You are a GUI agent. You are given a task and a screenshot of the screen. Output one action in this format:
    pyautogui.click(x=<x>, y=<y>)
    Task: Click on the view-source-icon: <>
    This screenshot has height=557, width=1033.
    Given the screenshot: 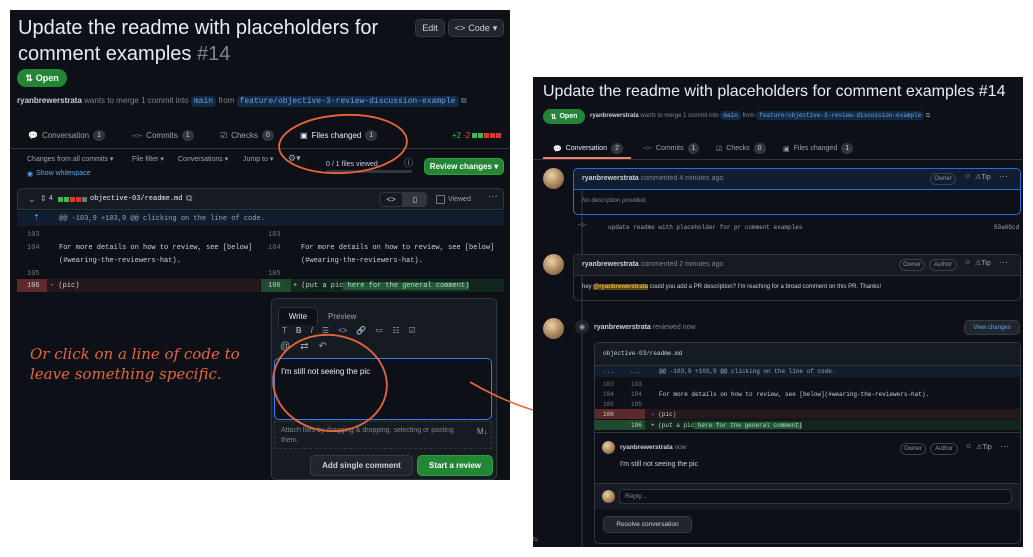 What is the action you would take?
    pyautogui.click(x=391, y=199)
    